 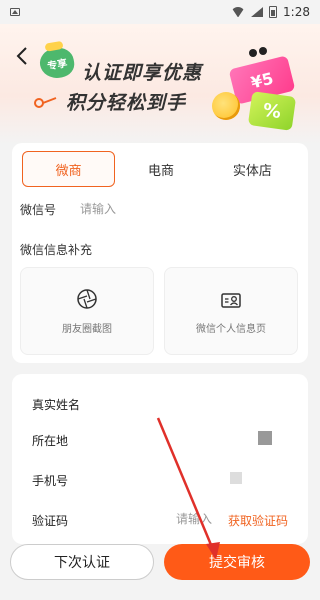 I want to click on upload-moments-screenshot: 朋友圈截图, so click(x=87, y=311).